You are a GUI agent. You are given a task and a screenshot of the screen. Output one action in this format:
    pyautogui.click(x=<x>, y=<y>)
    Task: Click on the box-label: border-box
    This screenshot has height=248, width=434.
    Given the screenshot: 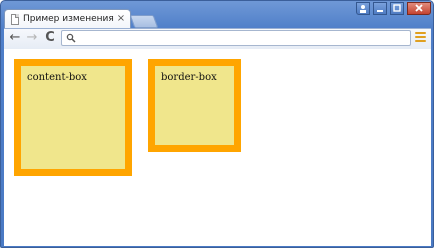 What is the action you would take?
    pyautogui.click(x=189, y=77)
    